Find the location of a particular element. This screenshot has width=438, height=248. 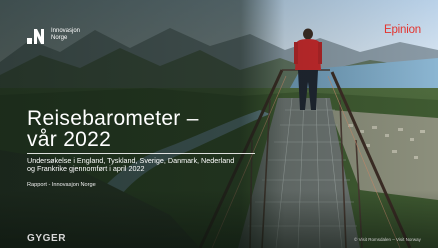

photo-credit: © Visit Romsdalen – Visit Norway is located at coordinates (387, 239).